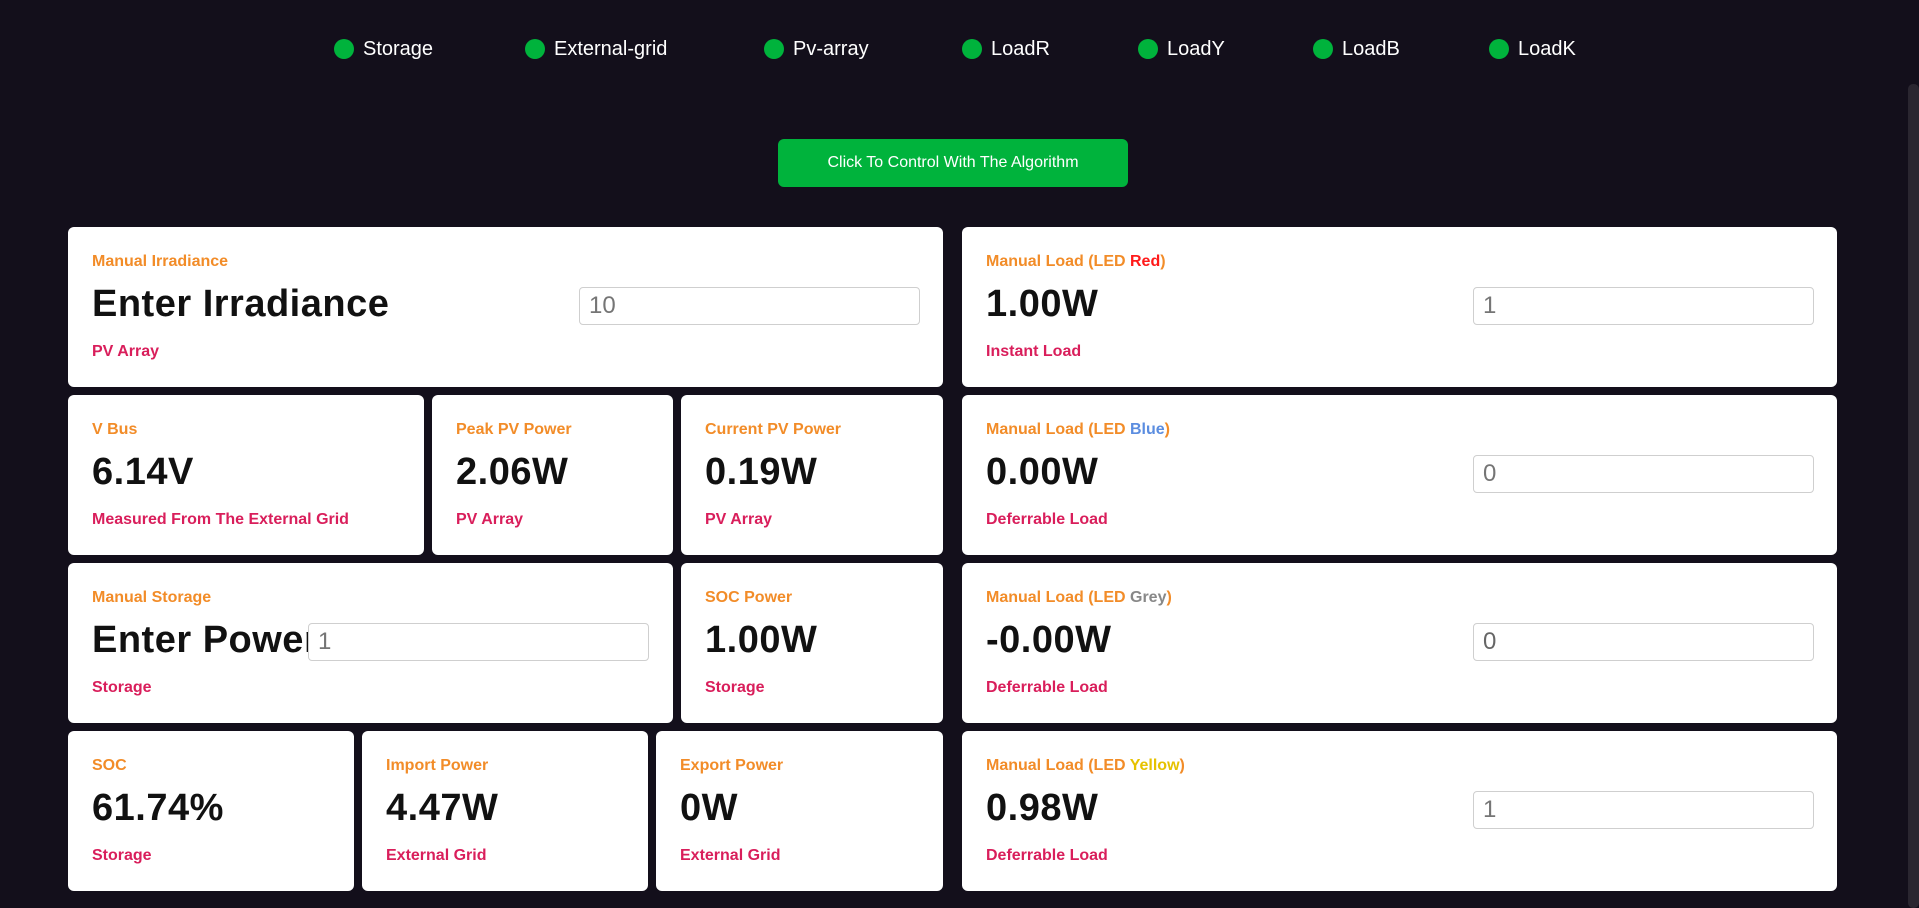 This screenshot has height=908, width=1919. Describe the element at coordinates (115, 429) in the screenshot. I see `card-title: V Bus` at that location.